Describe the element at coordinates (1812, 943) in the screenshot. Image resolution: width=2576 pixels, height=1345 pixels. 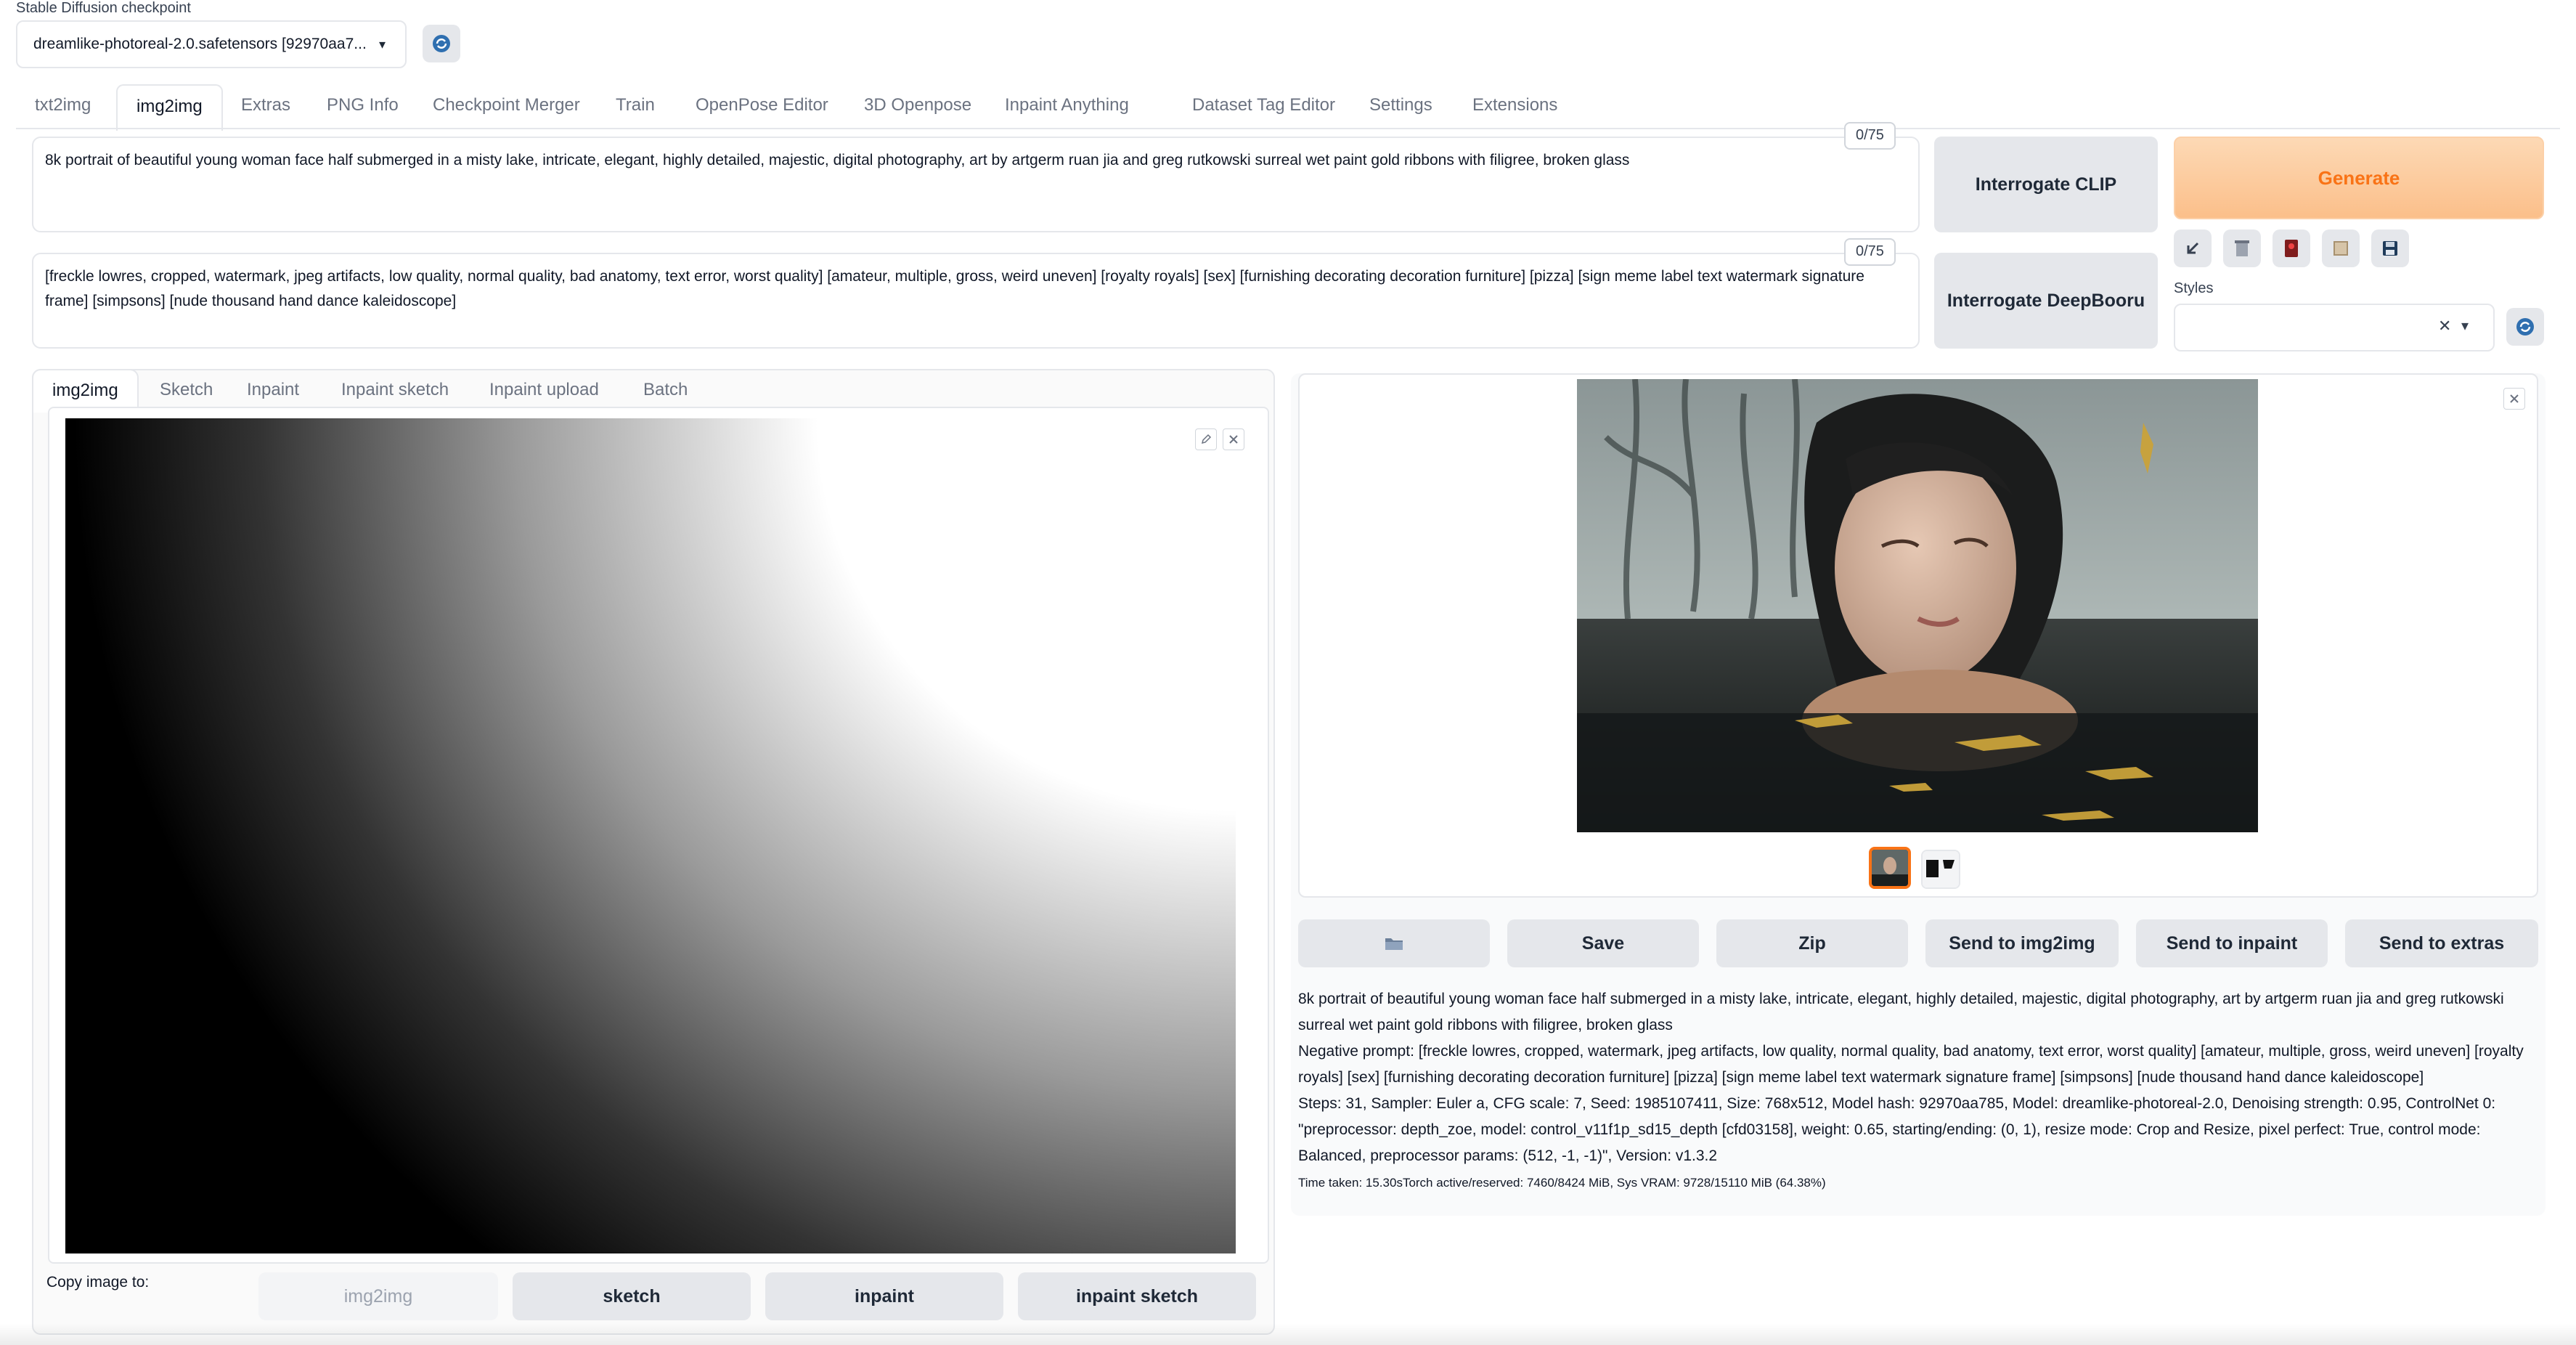
I see `zip-button: Zip` at that location.